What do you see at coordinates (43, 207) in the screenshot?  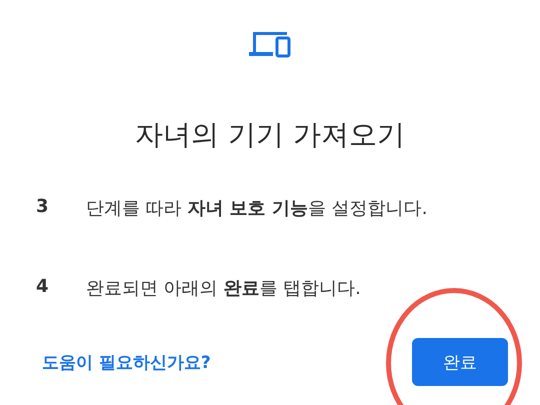 I see `step-number: 3` at bounding box center [43, 207].